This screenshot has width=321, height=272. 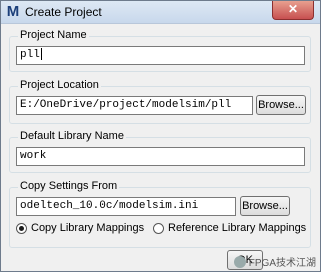 What do you see at coordinates (69, 186) in the screenshot?
I see `copy-settings-label: Copy Settings From` at bounding box center [69, 186].